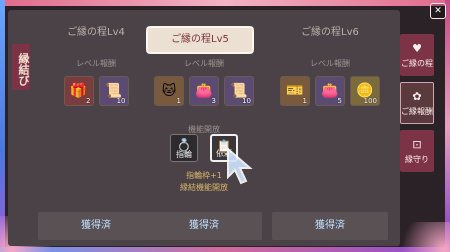 This screenshot has height=252, width=450. I want to click on coin-icon: 🪙 100, so click(365, 91).